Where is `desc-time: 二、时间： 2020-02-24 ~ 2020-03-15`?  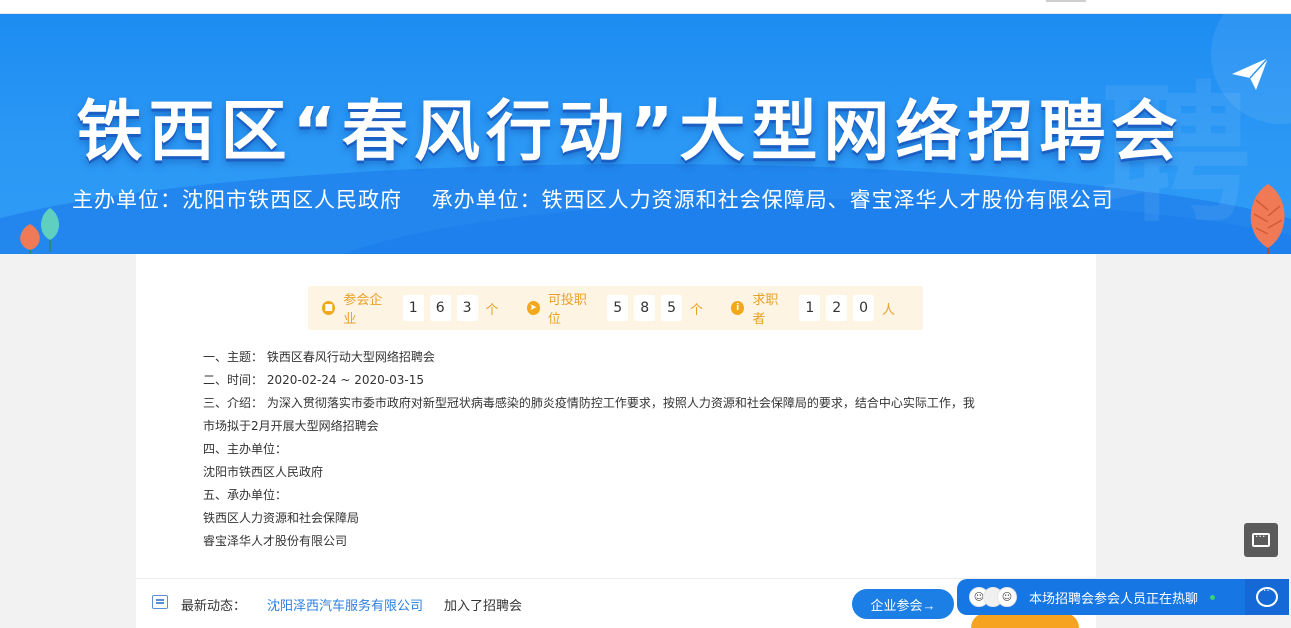 desc-time: 二、时间： 2020-02-24 ~ 2020-03-15 is located at coordinates (313, 380).